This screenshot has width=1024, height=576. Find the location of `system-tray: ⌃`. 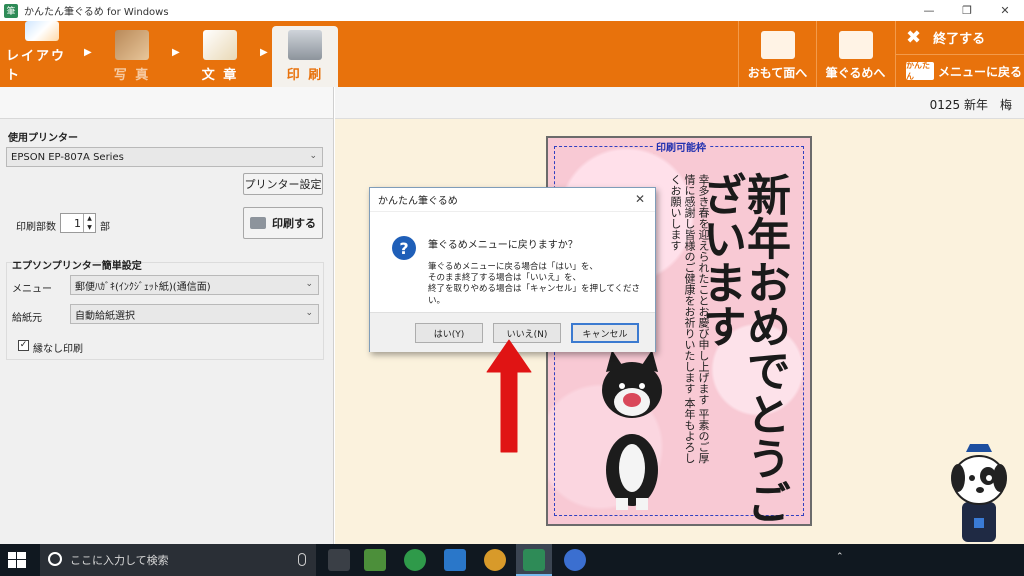

system-tray: ⌃ is located at coordinates (924, 560).